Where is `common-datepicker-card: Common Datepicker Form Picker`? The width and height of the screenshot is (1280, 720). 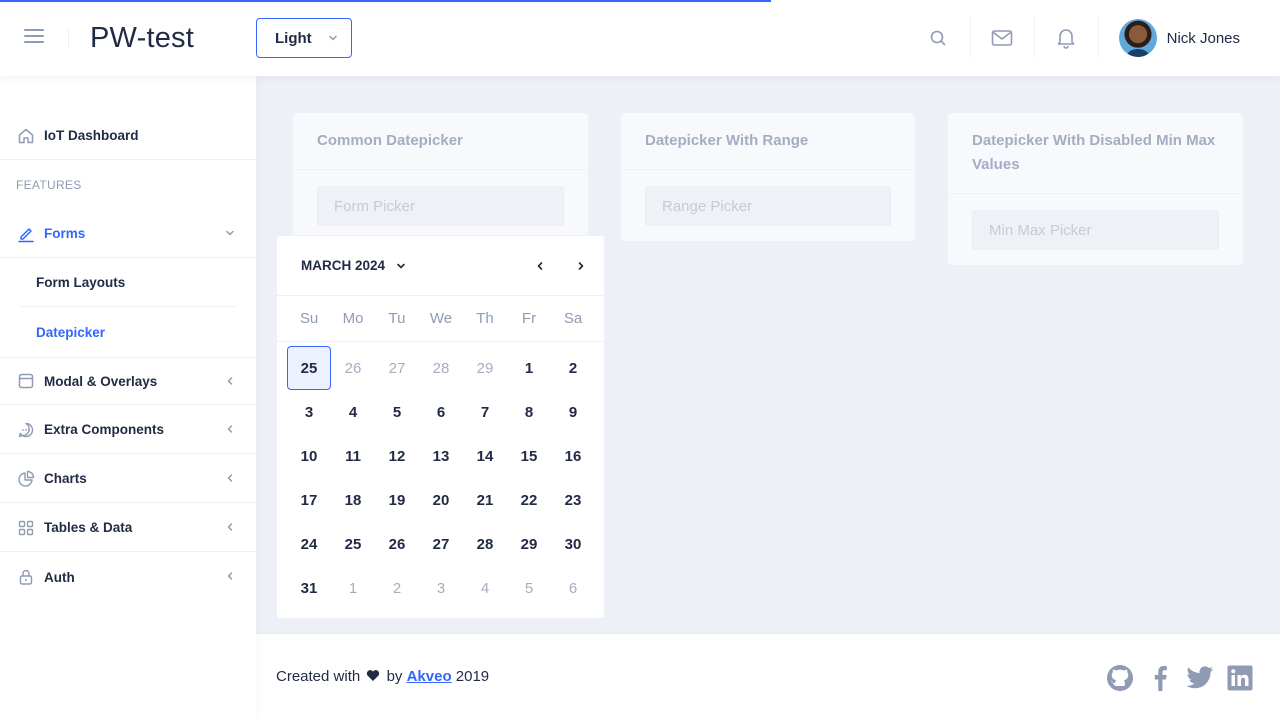
common-datepicker-card: Common Datepicker Form Picker is located at coordinates (440, 177).